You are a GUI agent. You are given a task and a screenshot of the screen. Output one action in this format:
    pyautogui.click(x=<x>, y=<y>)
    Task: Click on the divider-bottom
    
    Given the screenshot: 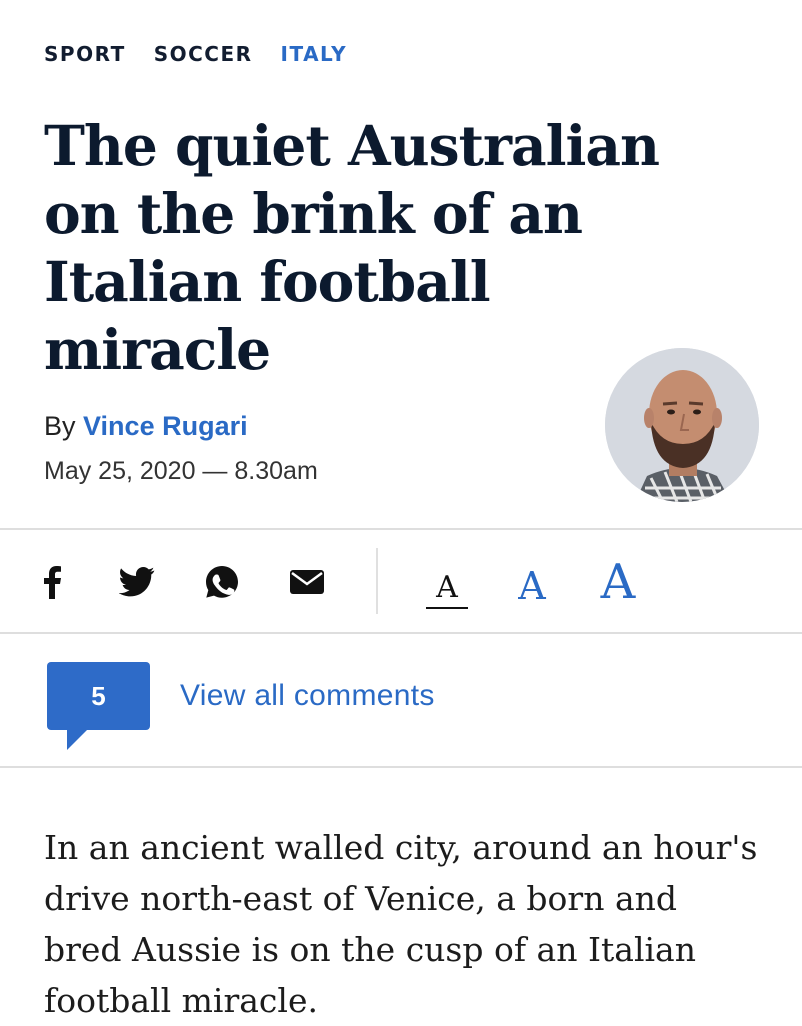 What is the action you would take?
    pyautogui.click(x=401, y=767)
    